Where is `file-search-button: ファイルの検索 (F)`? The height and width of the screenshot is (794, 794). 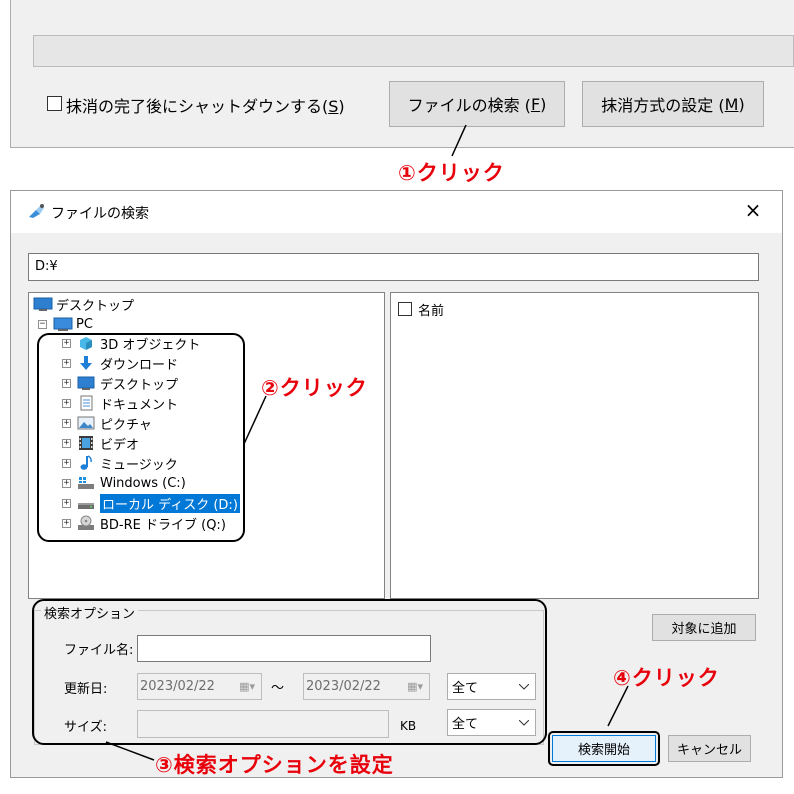 file-search-button: ファイルの検索 (F) is located at coordinates (477, 104).